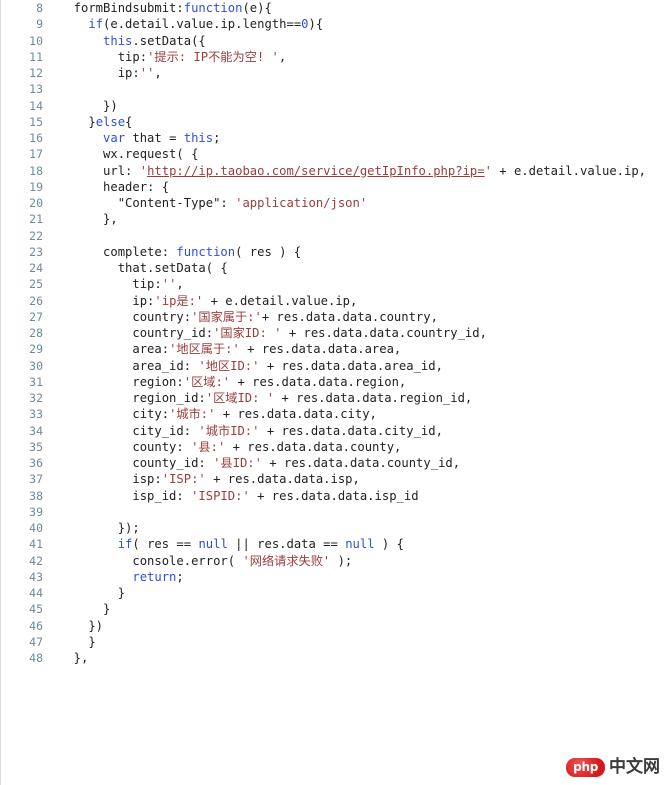 The width and height of the screenshot is (666, 785). What do you see at coordinates (359, 317) in the screenshot?
I see `code-line-content: country:'国家属于:'+ res.data.data.country,` at bounding box center [359, 317].